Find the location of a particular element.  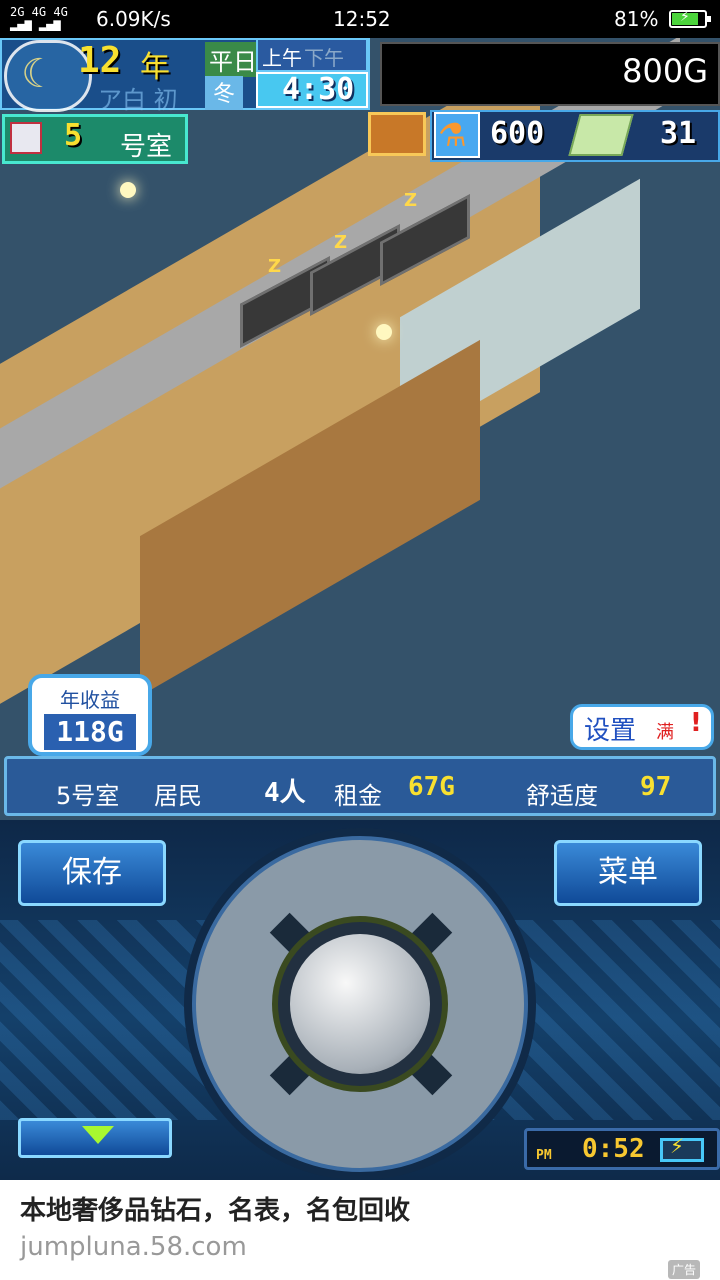

chevron-down-icon is located at coordinates (98, 1135).